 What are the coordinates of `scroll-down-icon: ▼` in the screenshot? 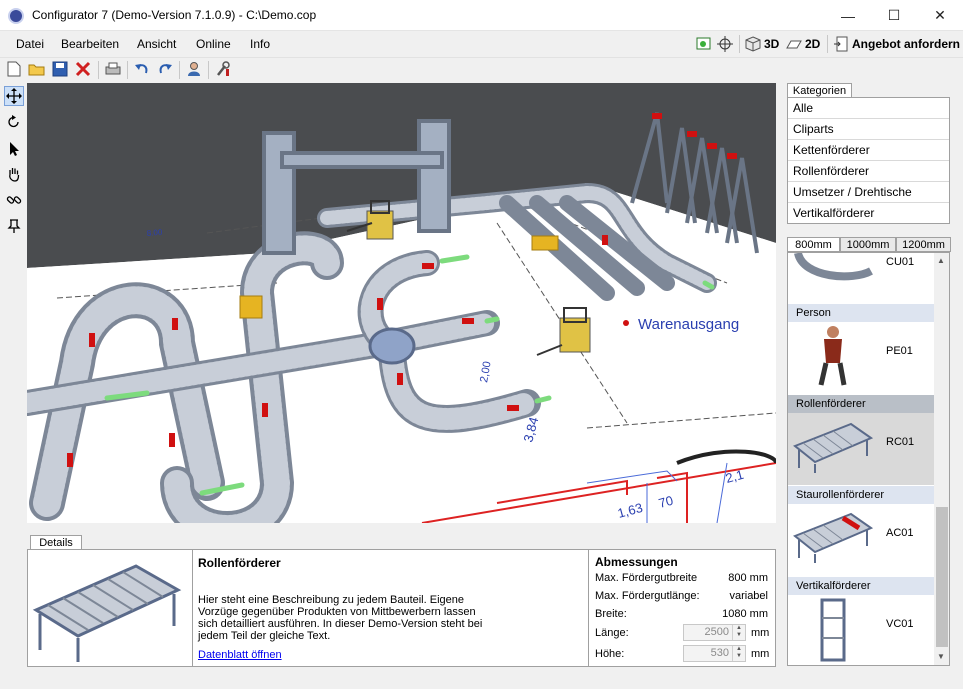 It's located at (941, 656).